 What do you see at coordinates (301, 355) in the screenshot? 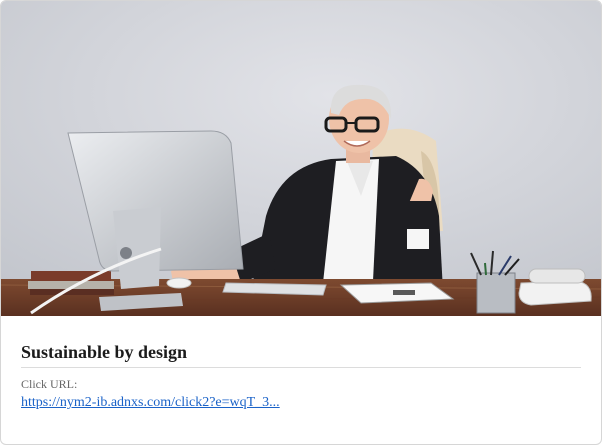
I see `card-title: Sustainable by design` at bounding box center [301, 355].